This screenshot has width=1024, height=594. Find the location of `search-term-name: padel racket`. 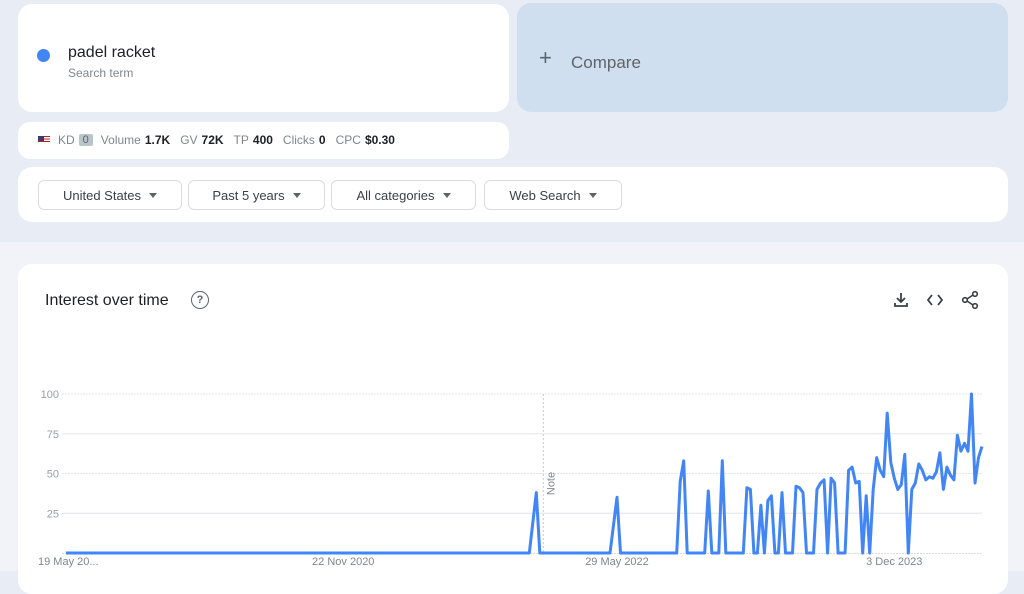

search-term-name: padel racket is located at coordinates (111, 53).